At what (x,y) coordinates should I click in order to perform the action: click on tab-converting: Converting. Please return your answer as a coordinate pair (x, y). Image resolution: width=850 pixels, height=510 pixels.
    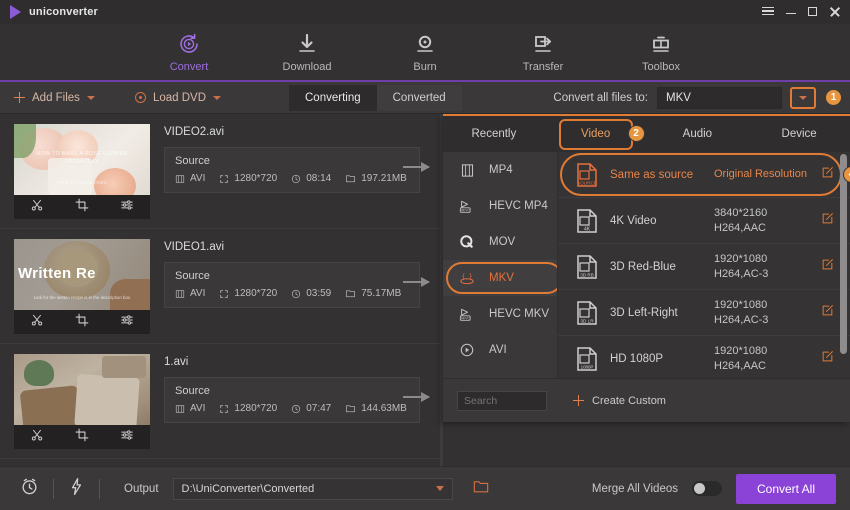
    Looking at the image, I should click on (333, 97).